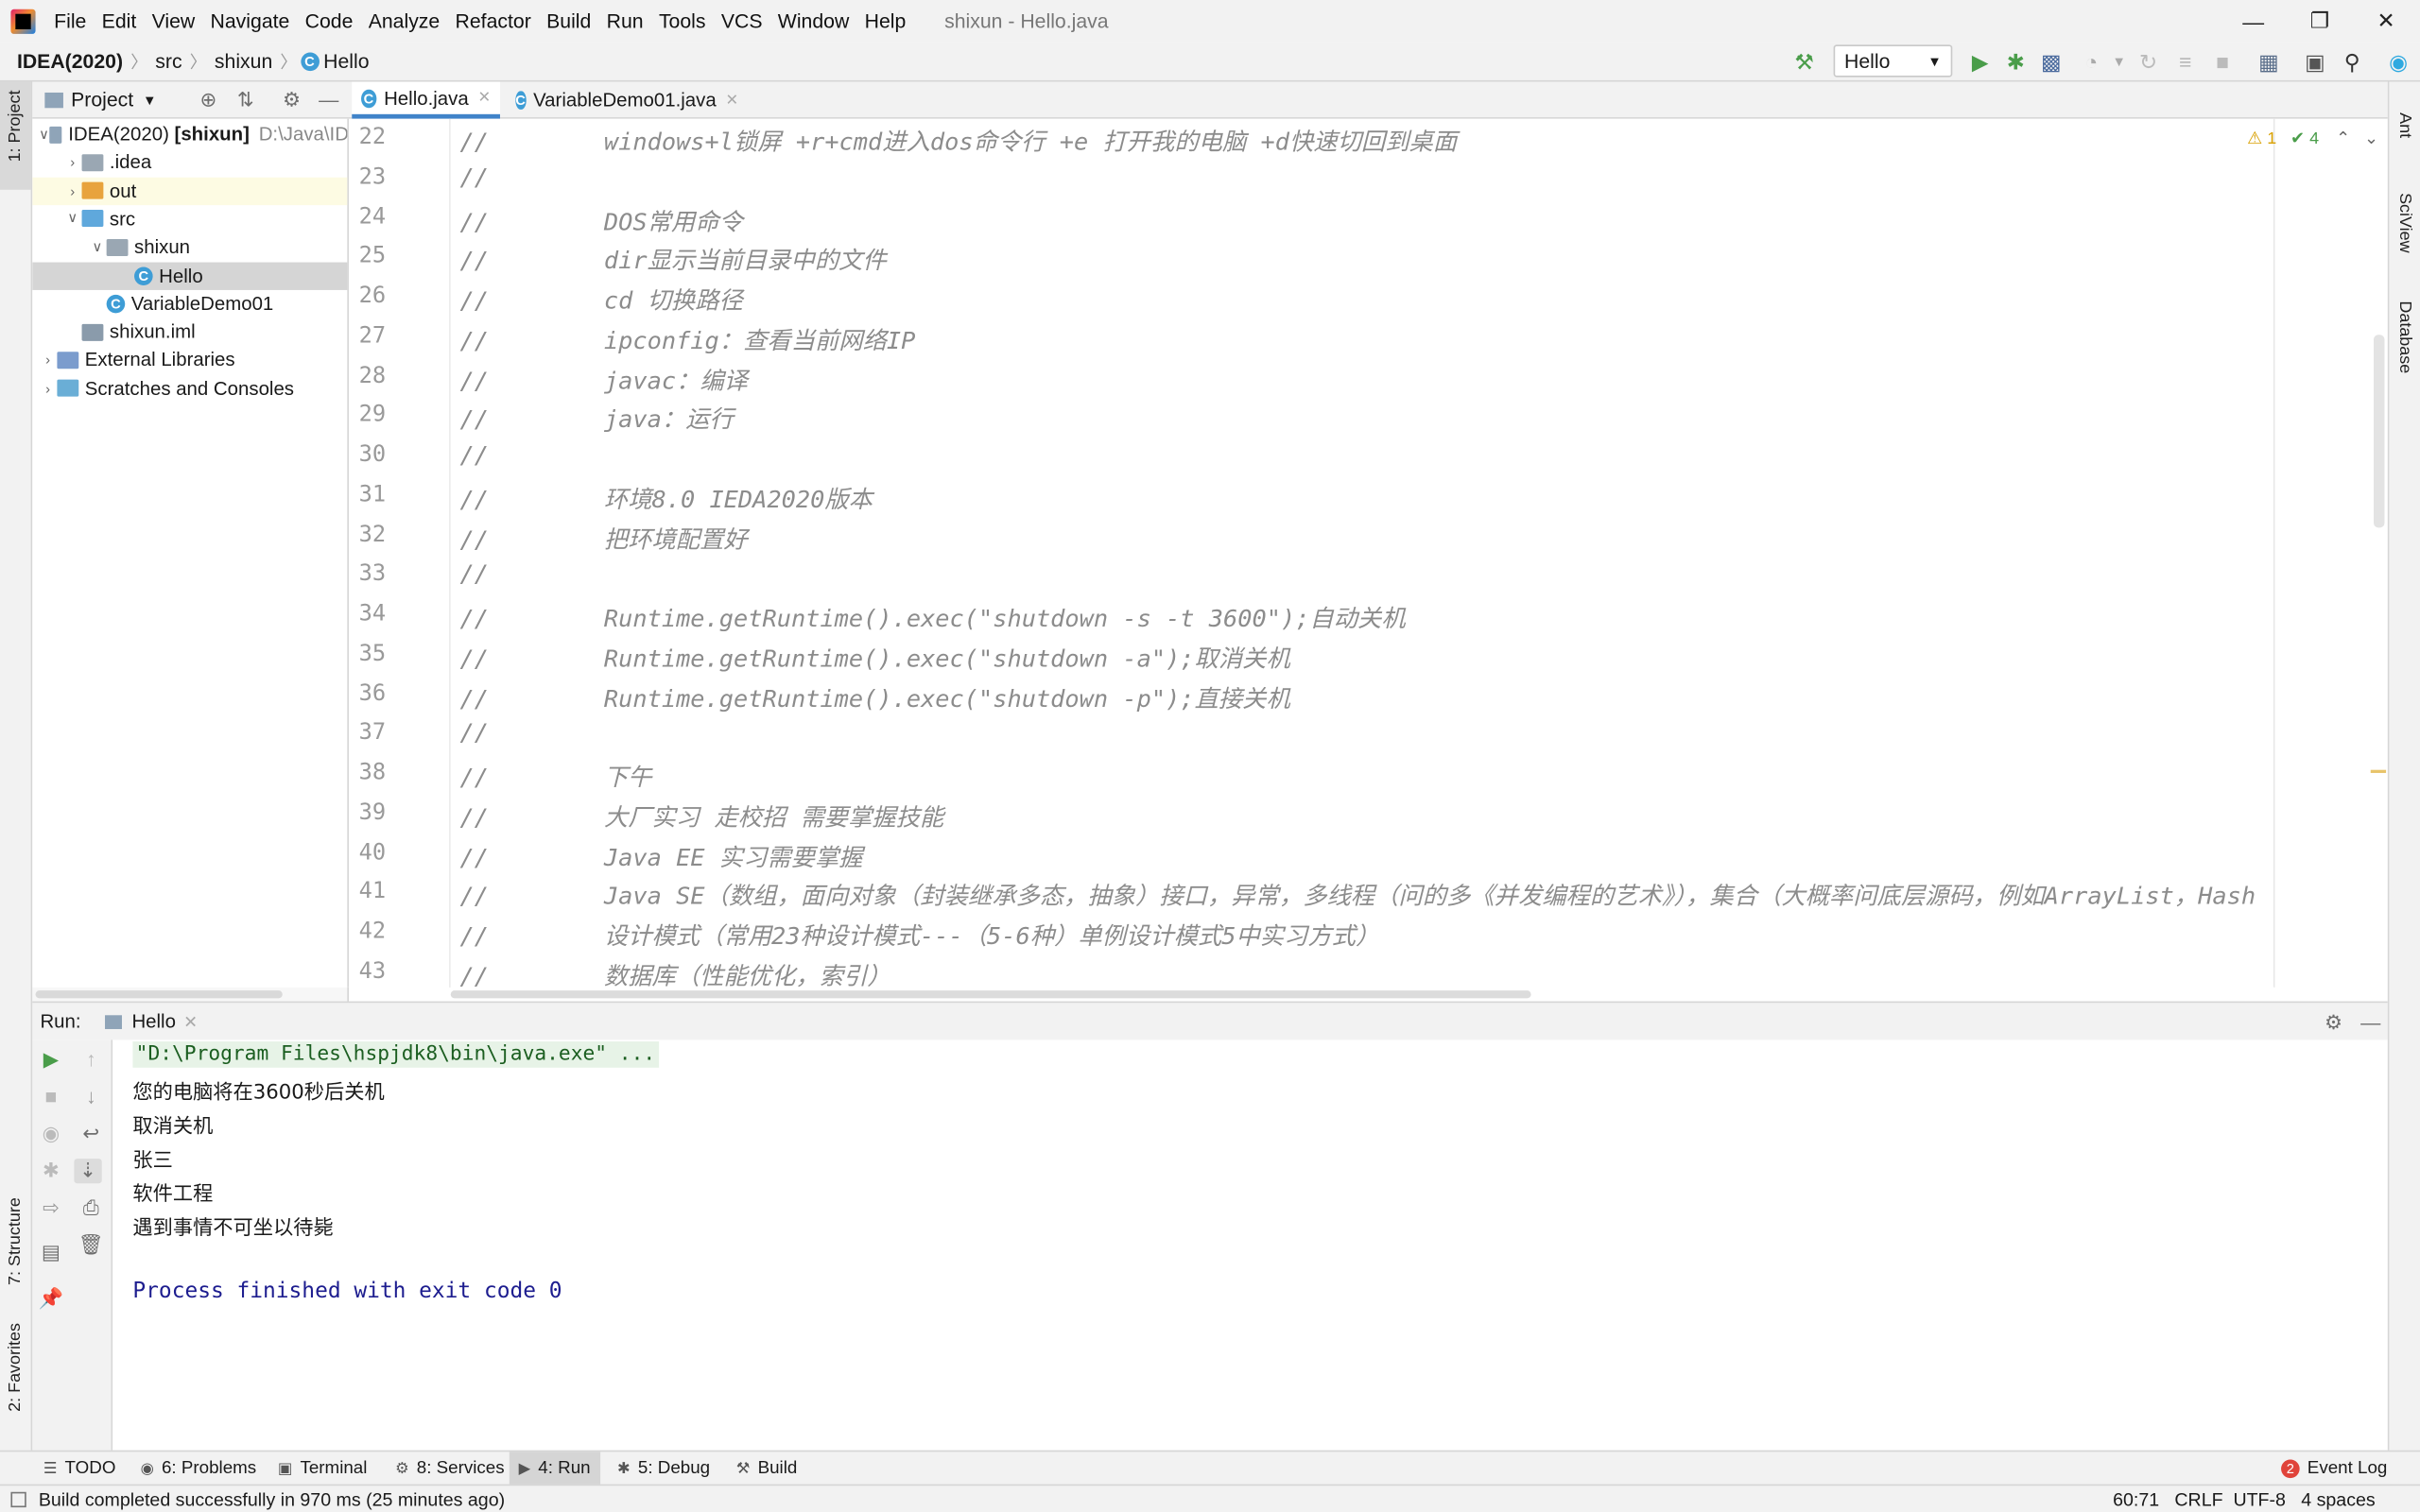 The width and height of the screenshot is (2420, 1512). What do you see at coordinates (50, 1299) in the screenshot?
I see `pin-icon: 📌` at bounding box center [50, 1299].